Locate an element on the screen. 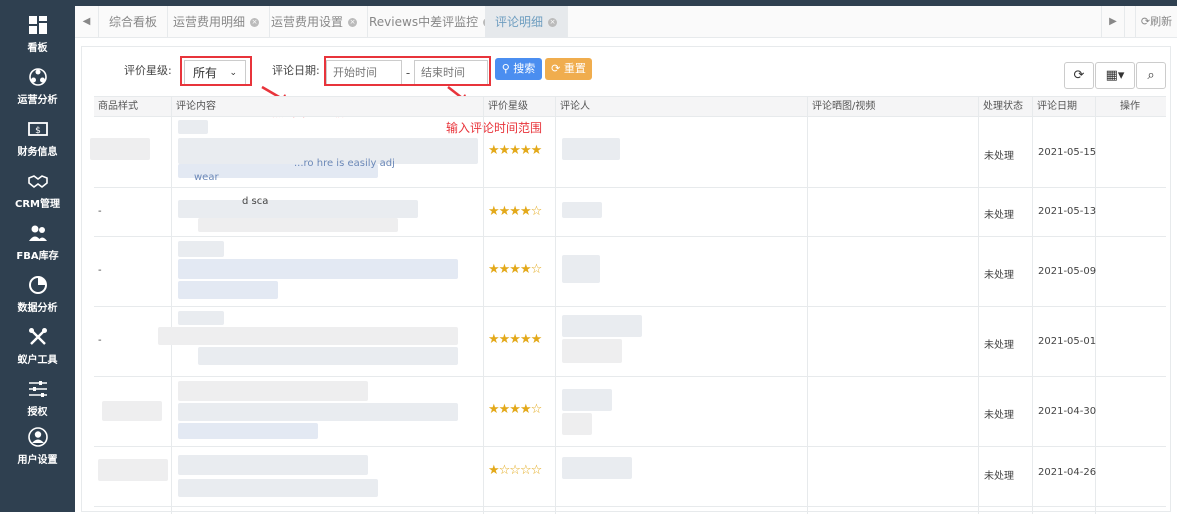  tab-dashboard: 综合看板 is located at coordinates (134, 22).